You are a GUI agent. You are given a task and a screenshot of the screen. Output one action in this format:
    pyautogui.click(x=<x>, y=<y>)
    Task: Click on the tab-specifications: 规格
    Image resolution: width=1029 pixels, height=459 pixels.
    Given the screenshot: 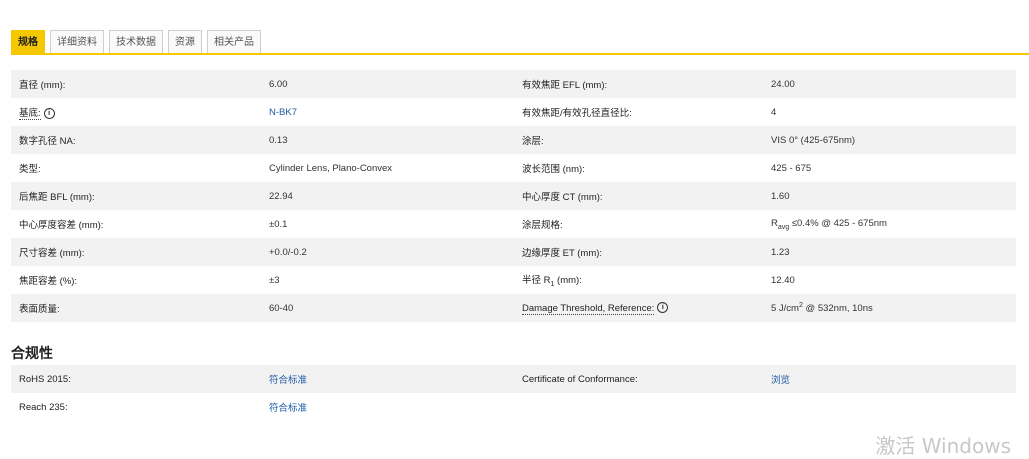 What is the action you would take?
    pyautogui.click(x=28, y=41)
    